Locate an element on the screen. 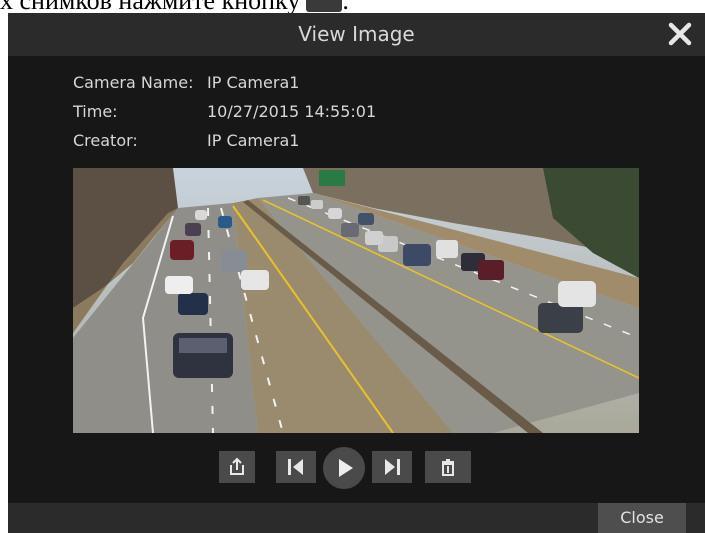  previous-button is located at coordinates (296, 467).